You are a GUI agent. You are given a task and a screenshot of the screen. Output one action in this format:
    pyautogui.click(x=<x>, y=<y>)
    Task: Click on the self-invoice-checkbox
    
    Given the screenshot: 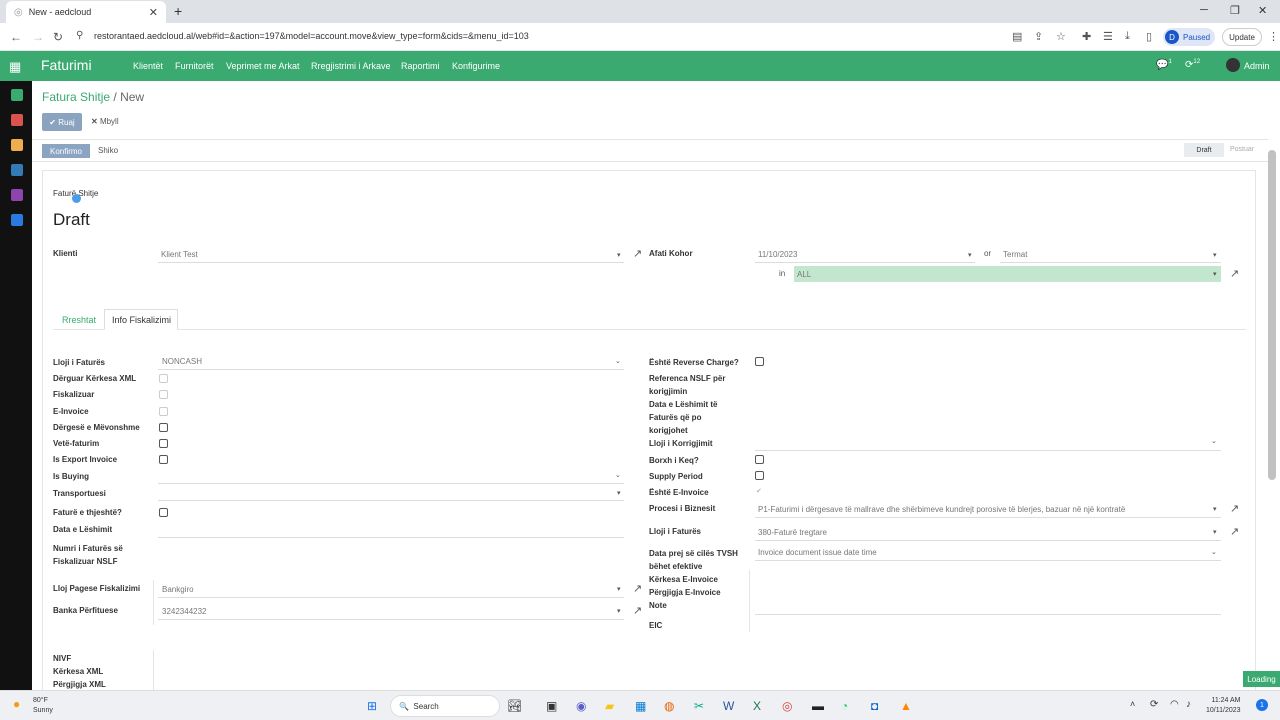 What is the action you would take?
    pyautogui.click(x=163, y=443)
    